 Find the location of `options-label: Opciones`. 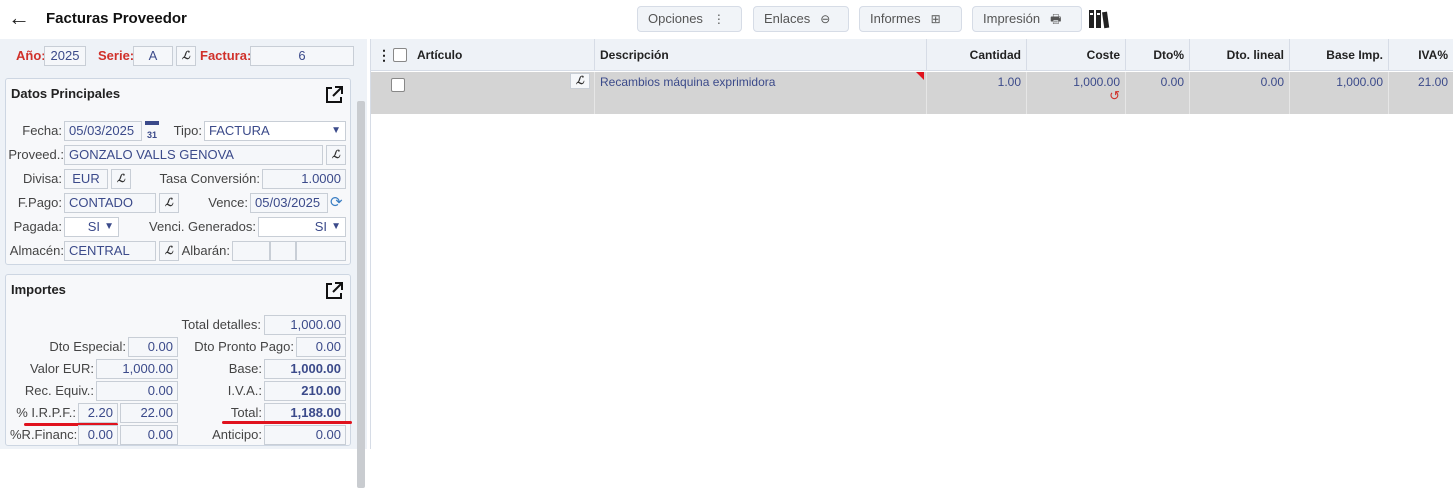

options-label: Opciones is located at coordinates (675, 18).